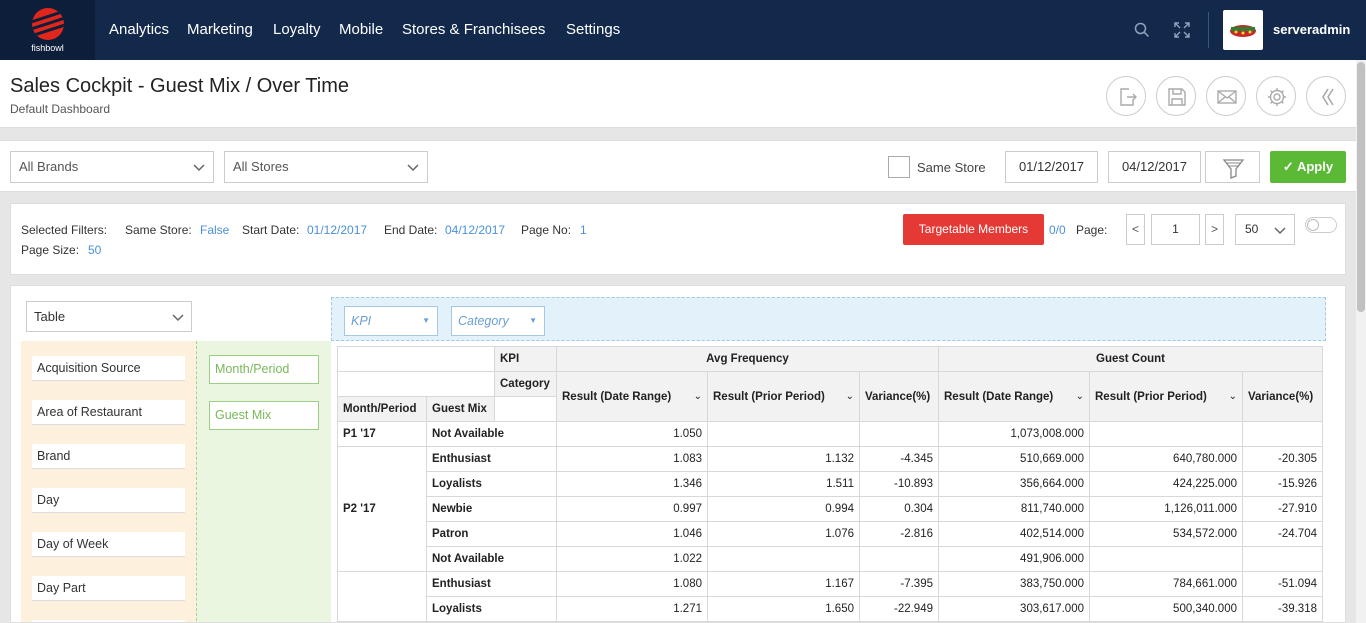  What do you see at coordinates (1265, 229) in the screenshot?
I see `page-size-select: 50` at bounding box center [1265, 229].